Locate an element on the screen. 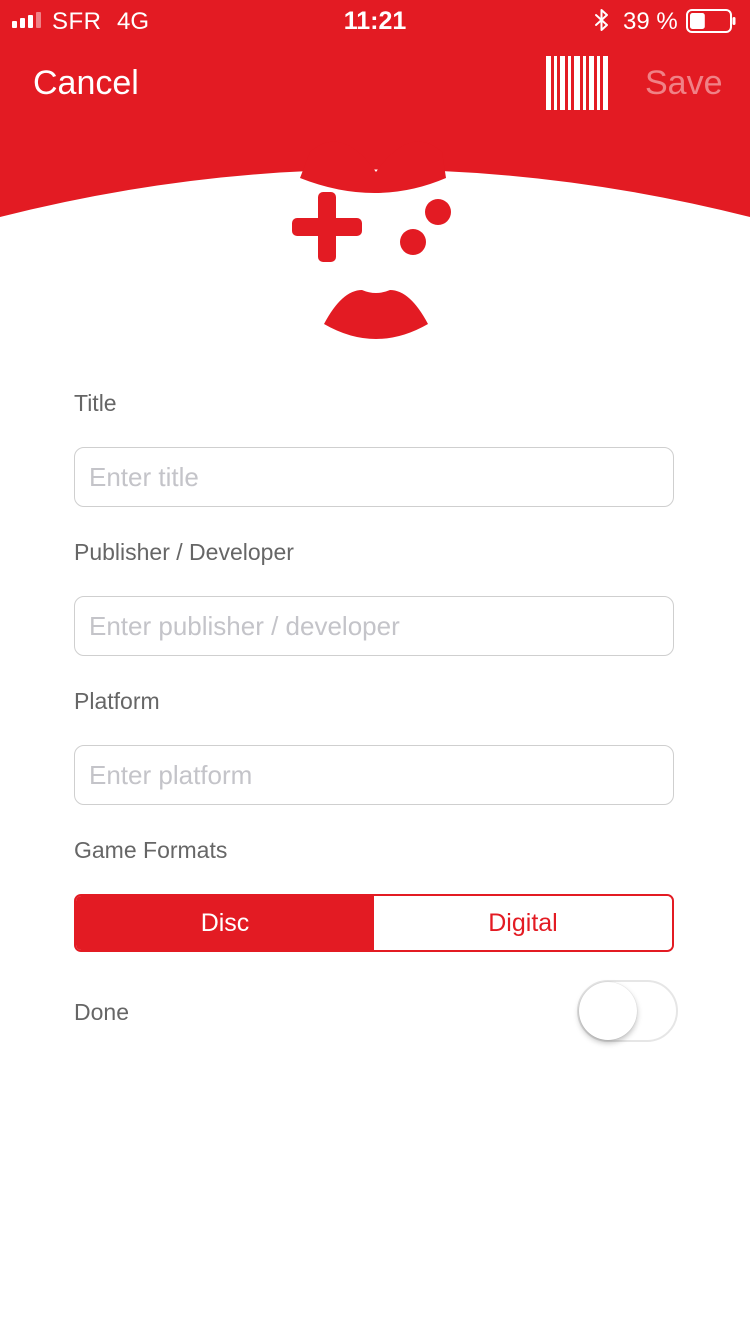 The width and height of the screenshot is (750, 1334). done-toggle is located at coordinates (627, 1011).